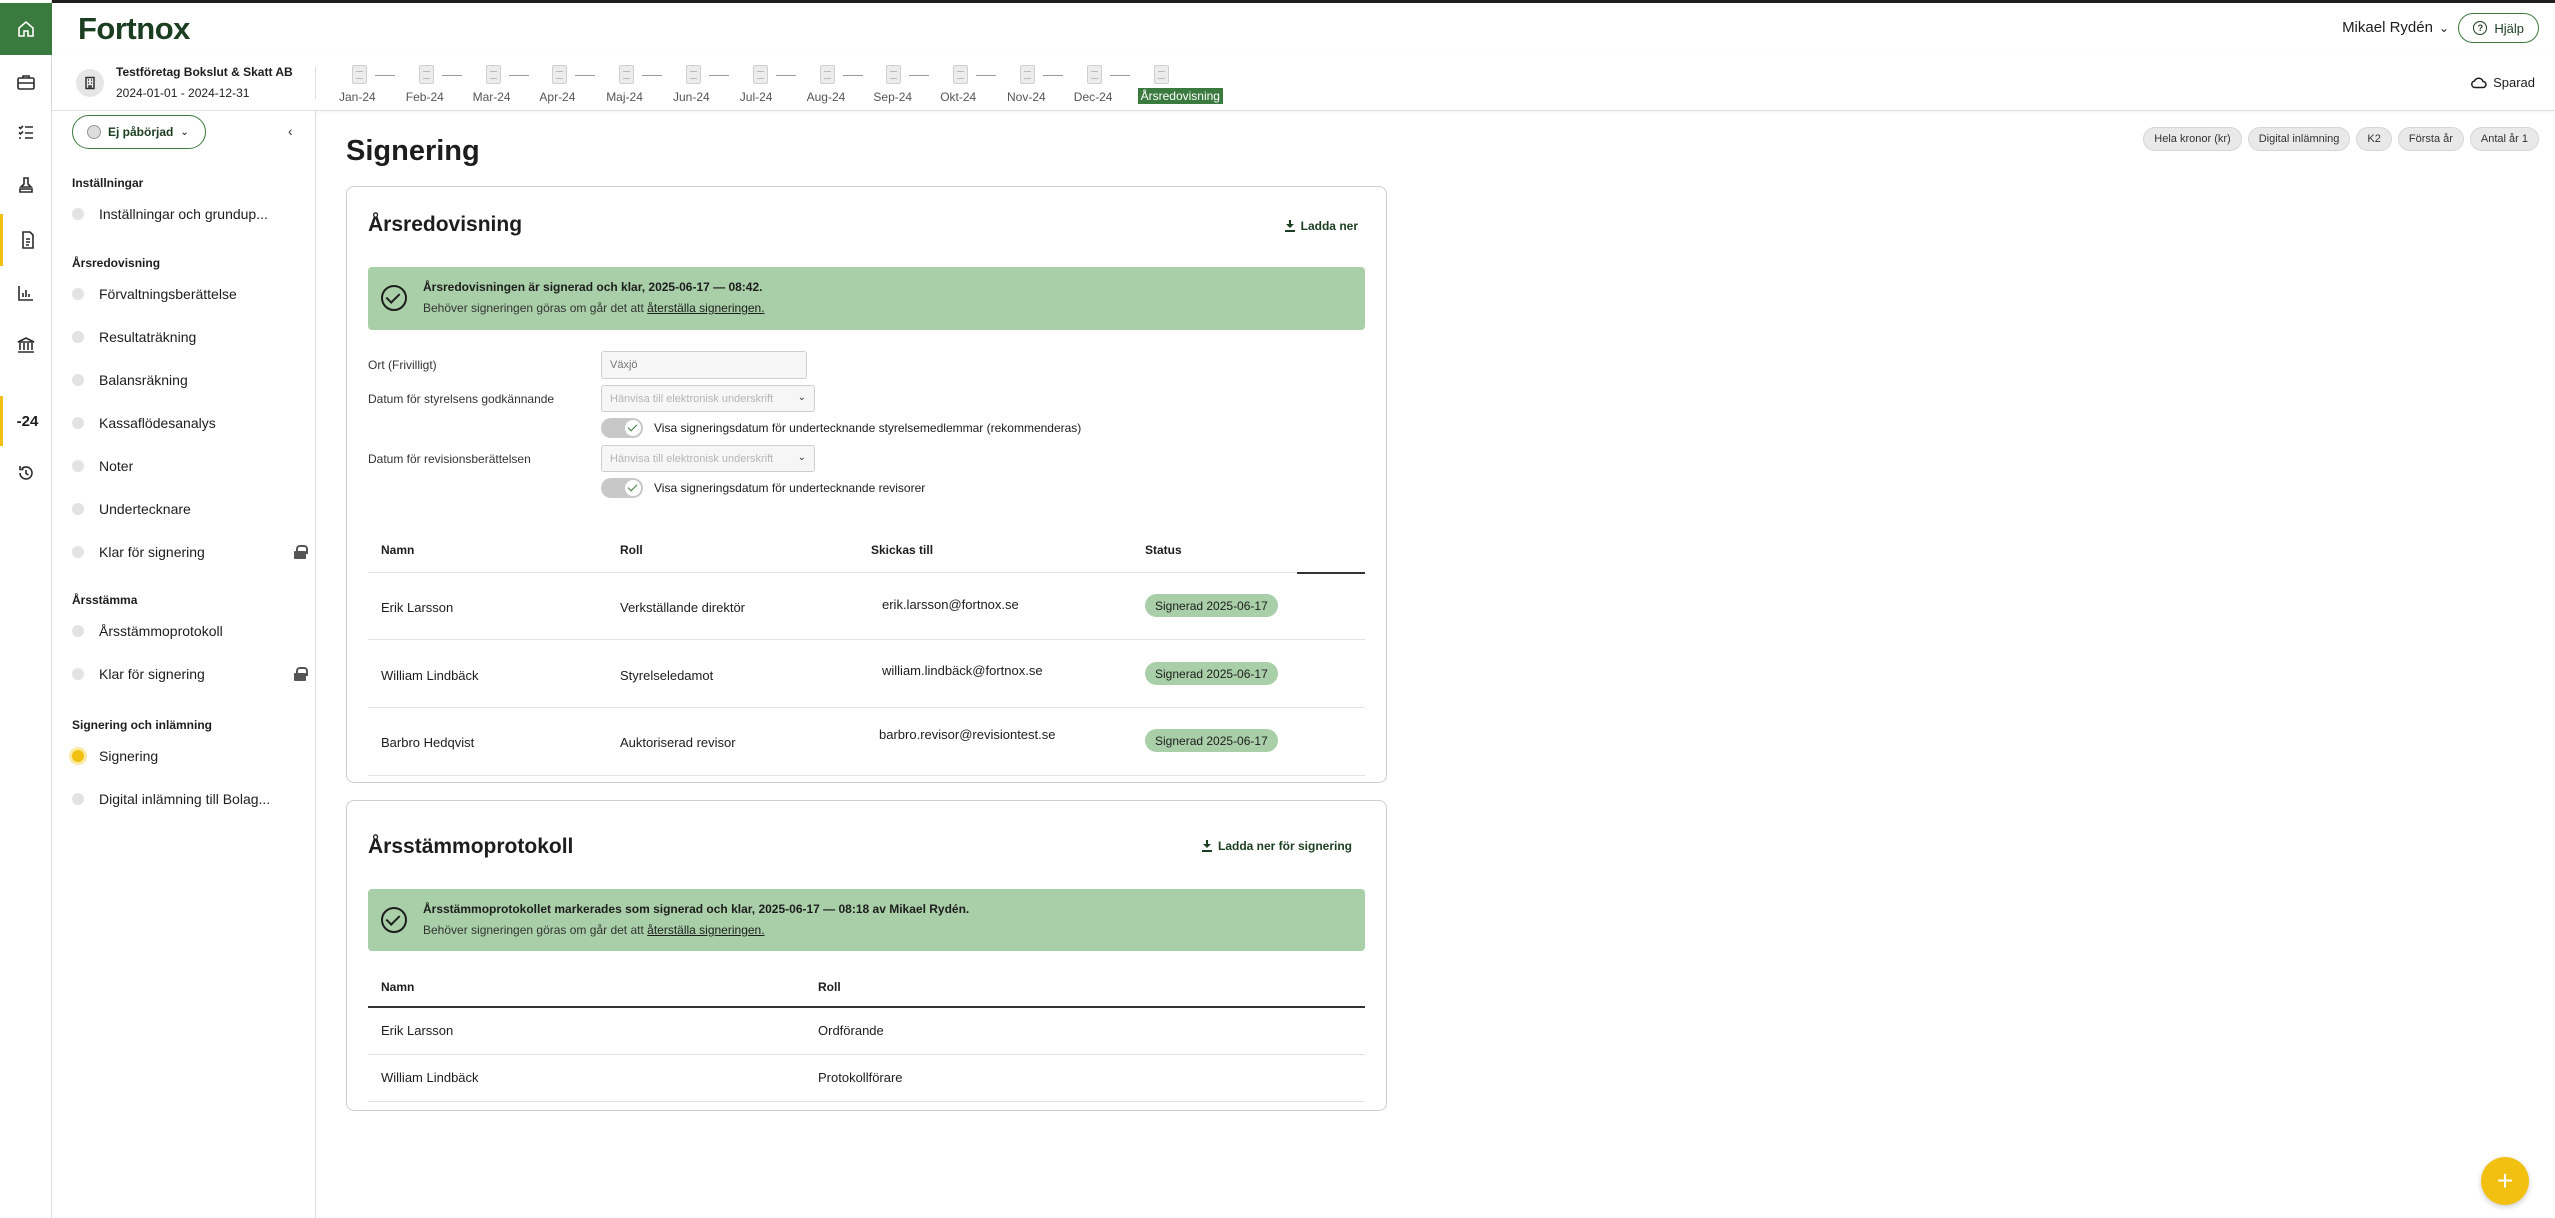 Image resolution: width=2555 pixels, height=1218 pixels. Describe the element at coordinates (461, 399) in the screenshot. I see `board-date-label: Datum för styrelsens godkännande` at that location.